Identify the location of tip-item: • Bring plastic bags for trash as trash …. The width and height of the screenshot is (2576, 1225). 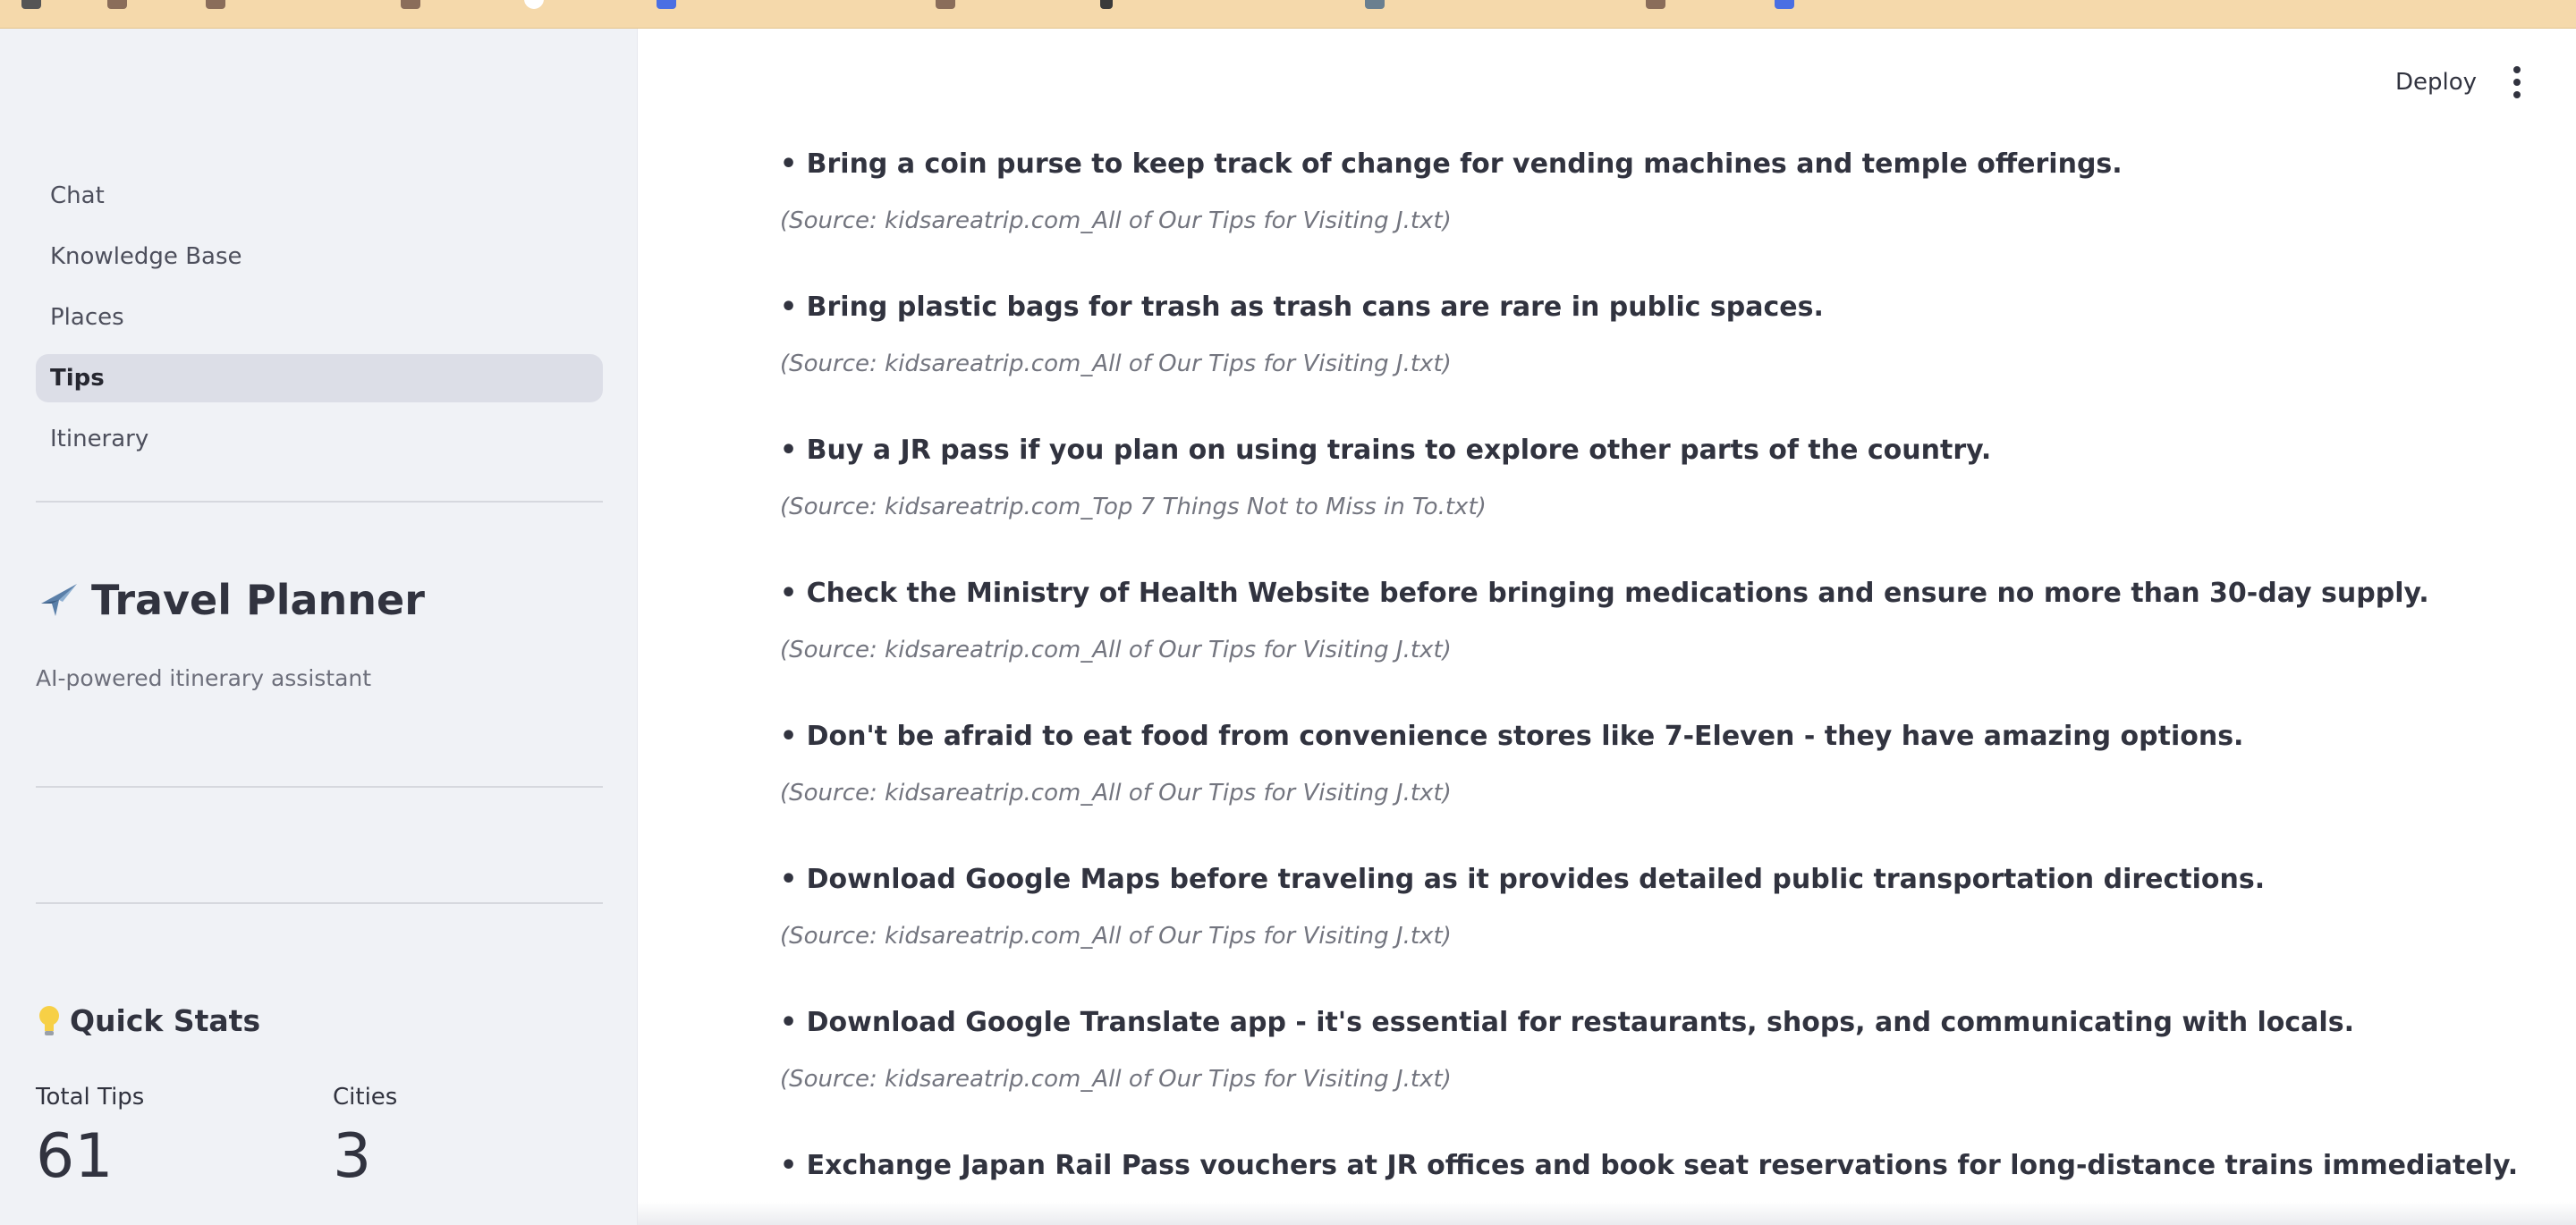
(1629, 355).